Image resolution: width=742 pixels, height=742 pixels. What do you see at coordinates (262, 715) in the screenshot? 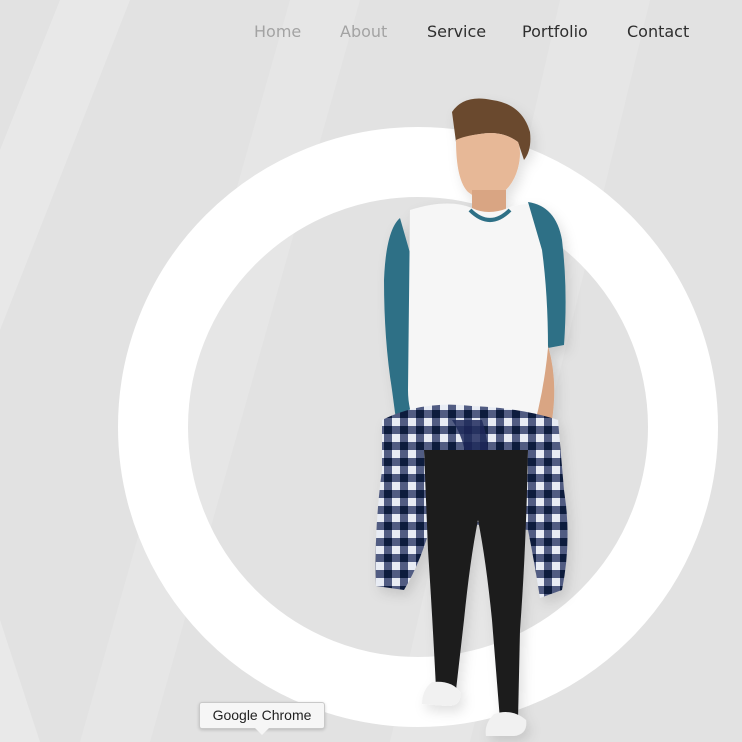
I see `app-tooltip: Google Chrome` at bounding box center [262, 715].